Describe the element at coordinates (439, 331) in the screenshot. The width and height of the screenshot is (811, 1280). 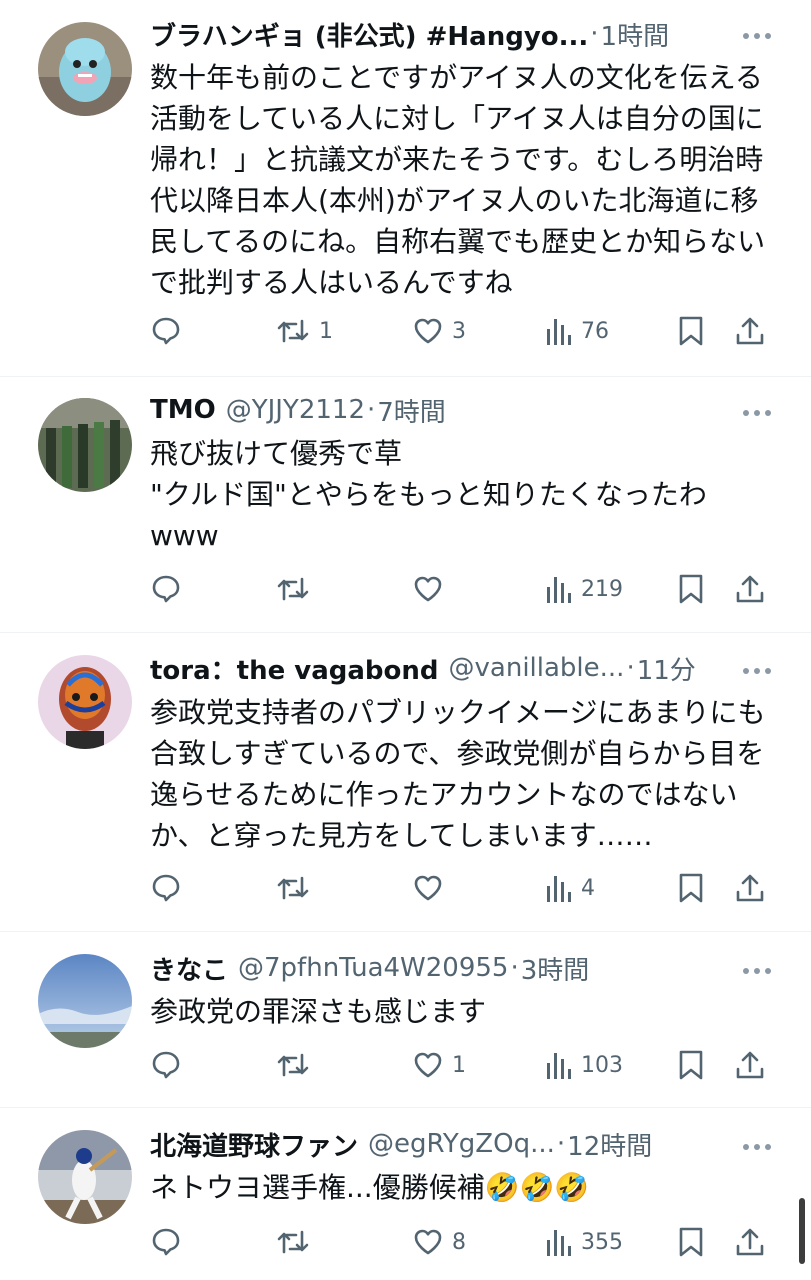
I see `like-button: 3` at that location.